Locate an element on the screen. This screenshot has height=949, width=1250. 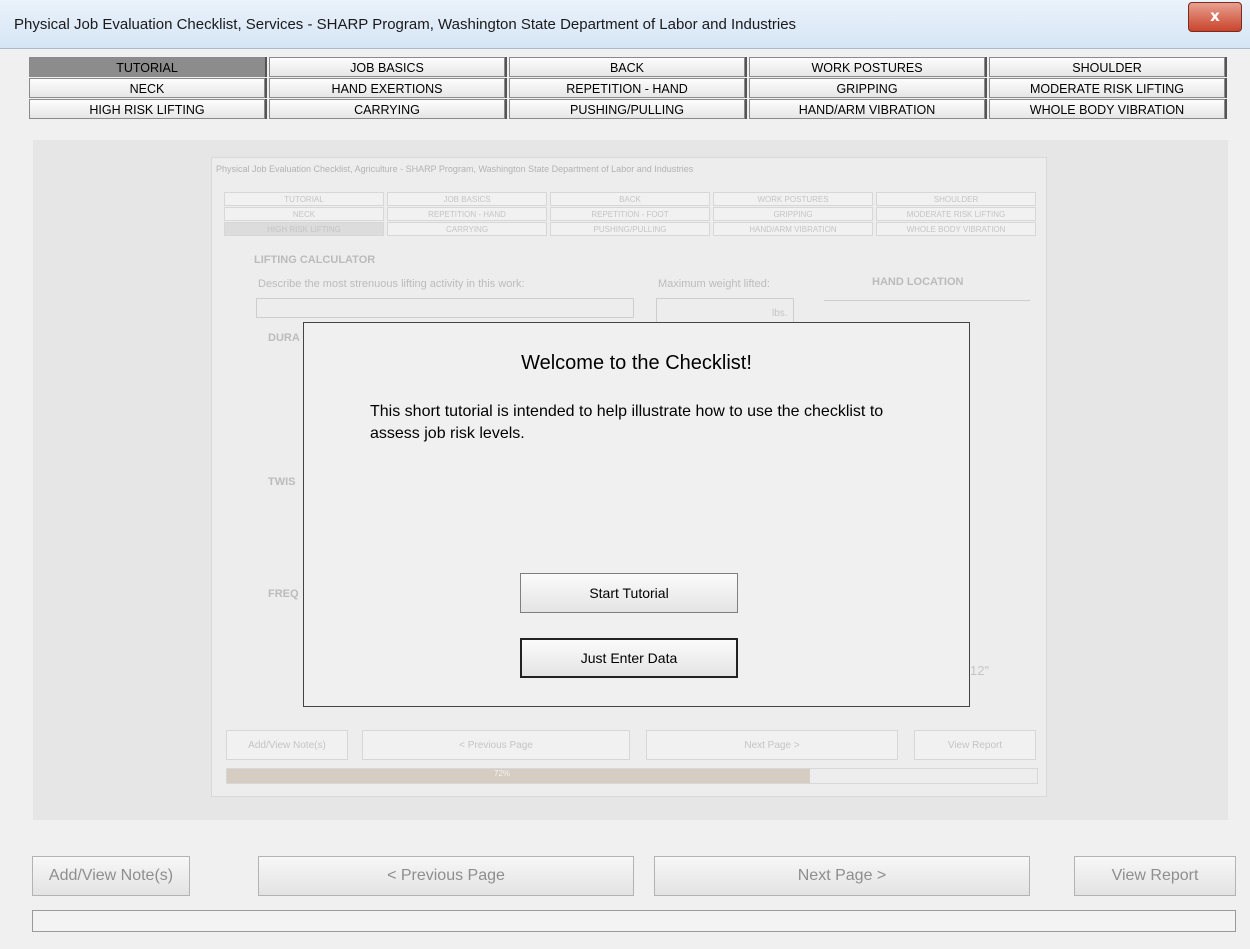
ghost-frequency-label: FREQ is located at coordinates (283, 594).